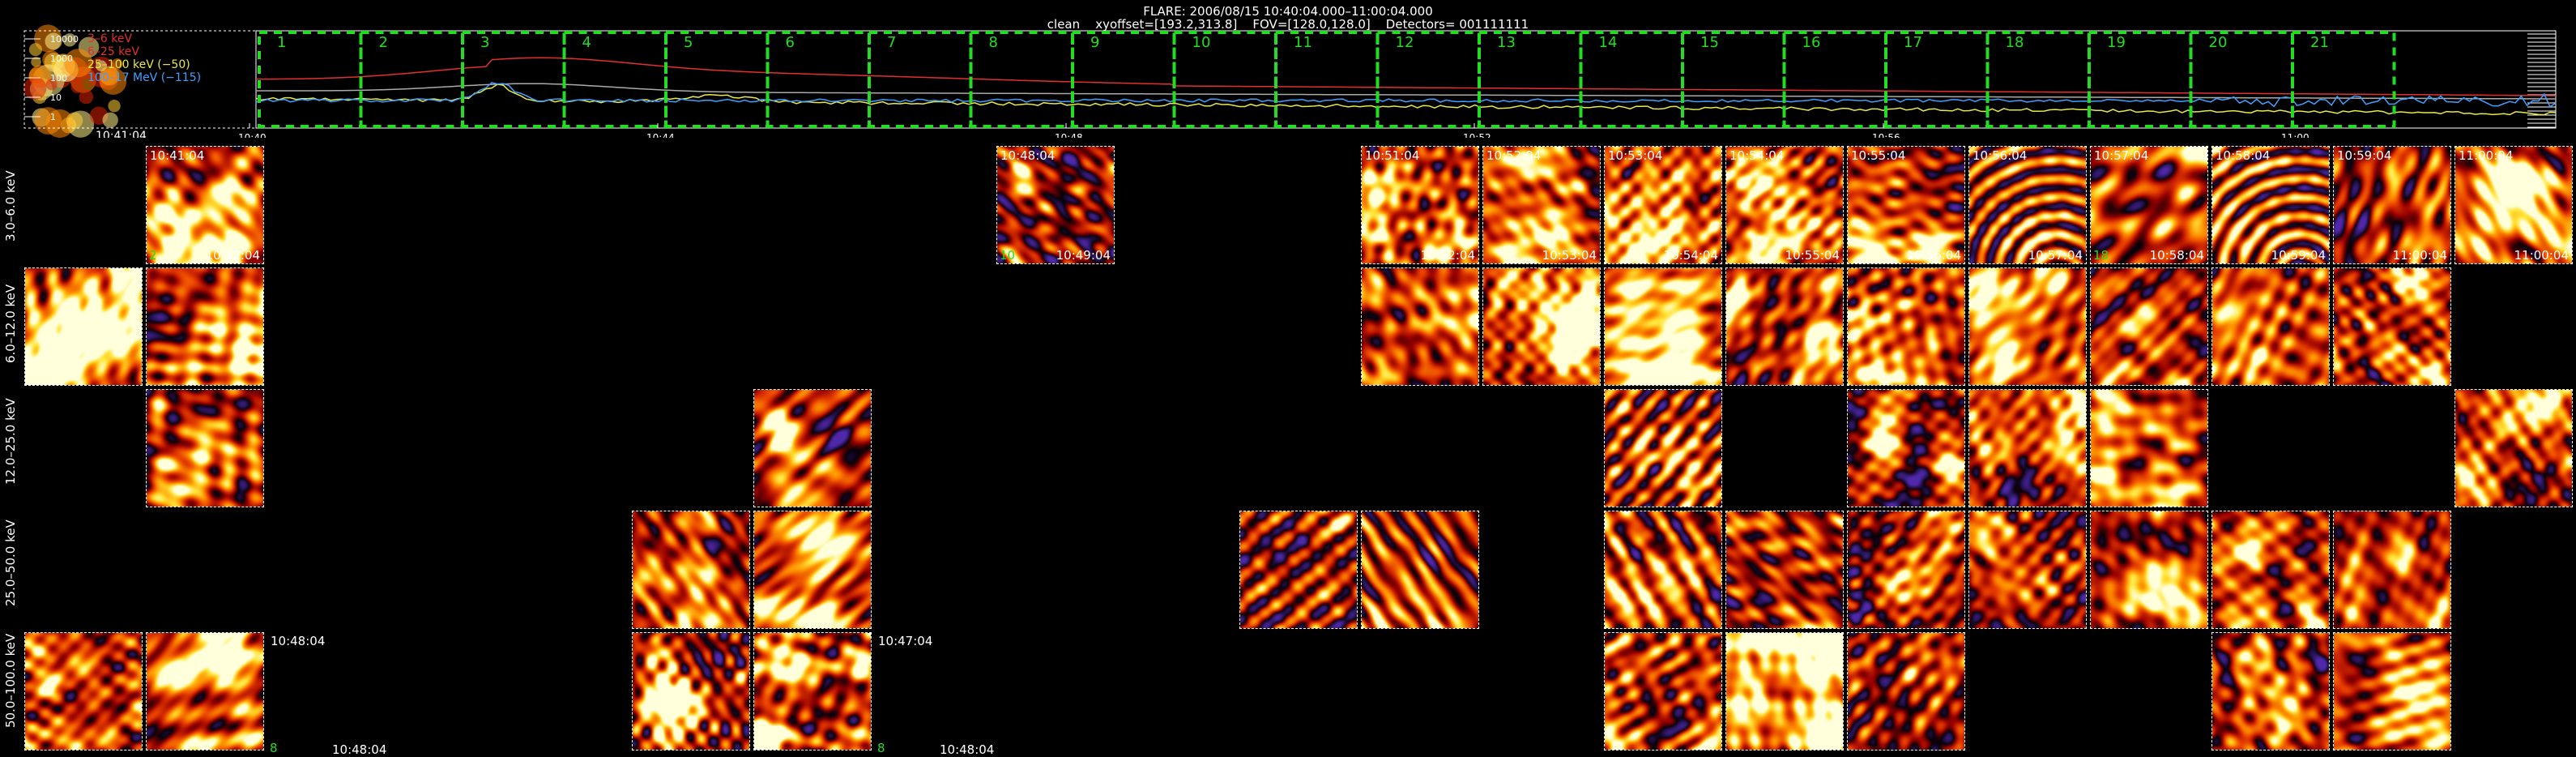  Describe the element at coordinates (1056, 205) in the screenshot. I see `clean-image-tile: 10:48:04 10:49:04 10` at that location.